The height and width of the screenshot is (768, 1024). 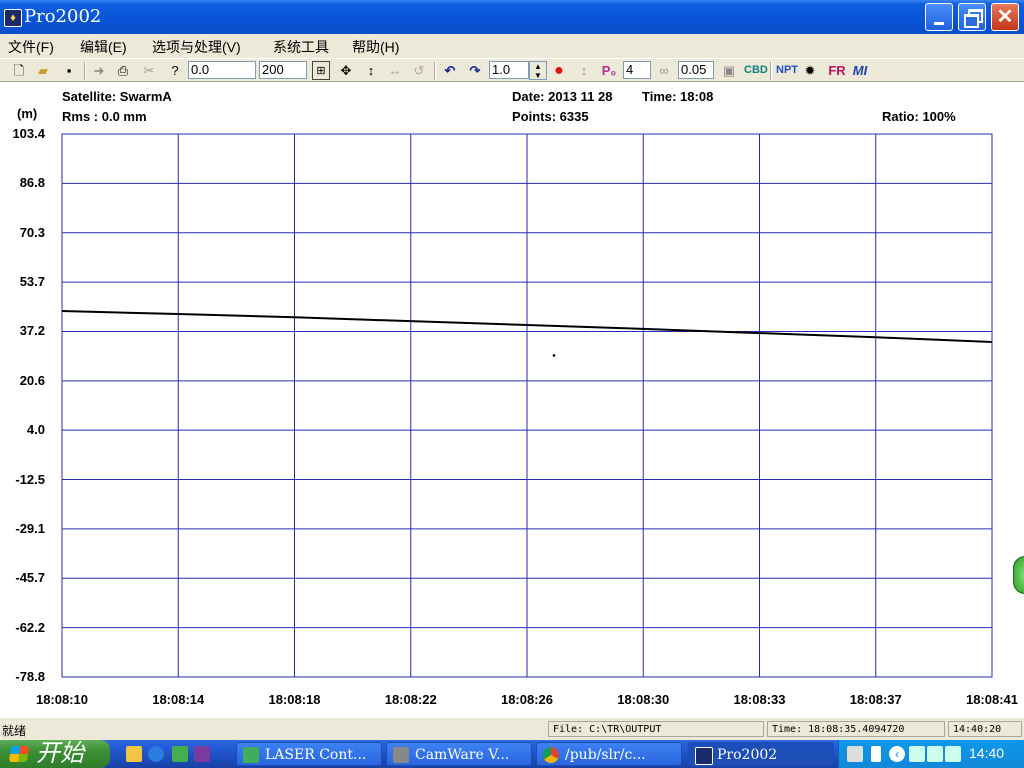 I want to click on undo-gray-icon: ↺, so click(x=419, y=70).